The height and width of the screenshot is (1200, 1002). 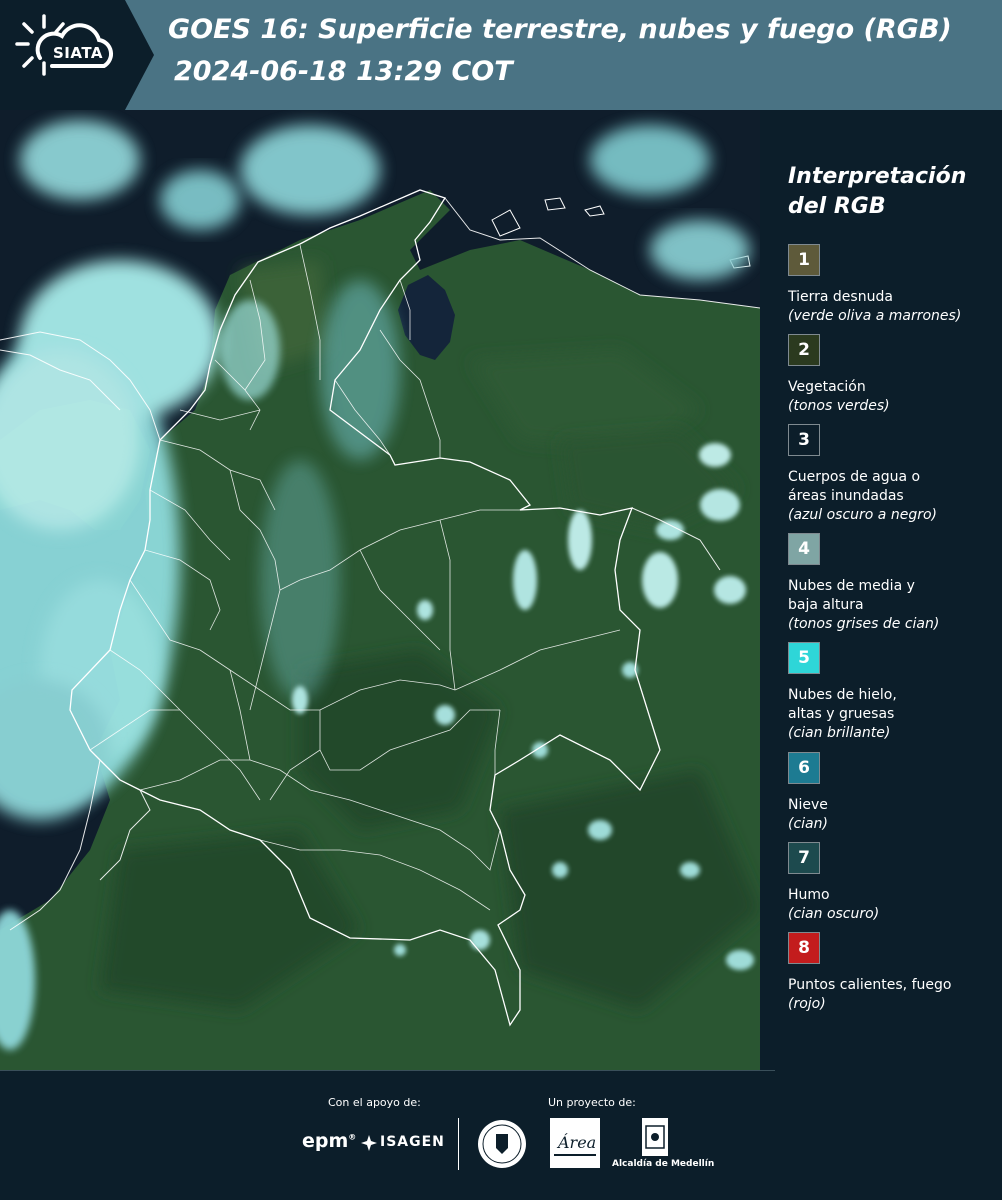 I want to click on legend-note: (tonos verdes), so click(x=839, y=406).